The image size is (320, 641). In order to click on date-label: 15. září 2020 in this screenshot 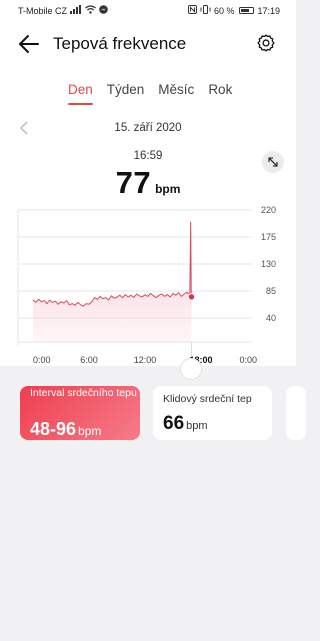, I will do `click(148, 128)`.